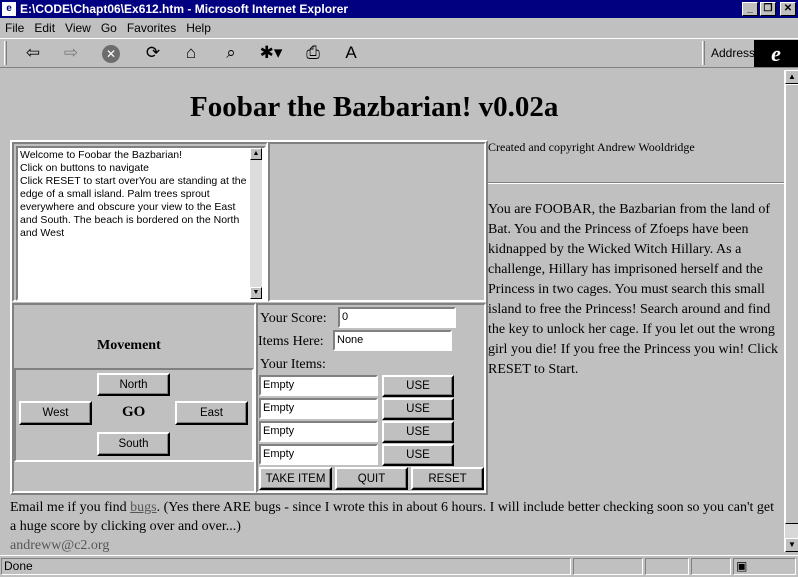 This screenshot has height=577, width=798. What do you see at coordinates (133, 444) in the screenshot?
I see `south-button: South` at bounding box center [133, 444].